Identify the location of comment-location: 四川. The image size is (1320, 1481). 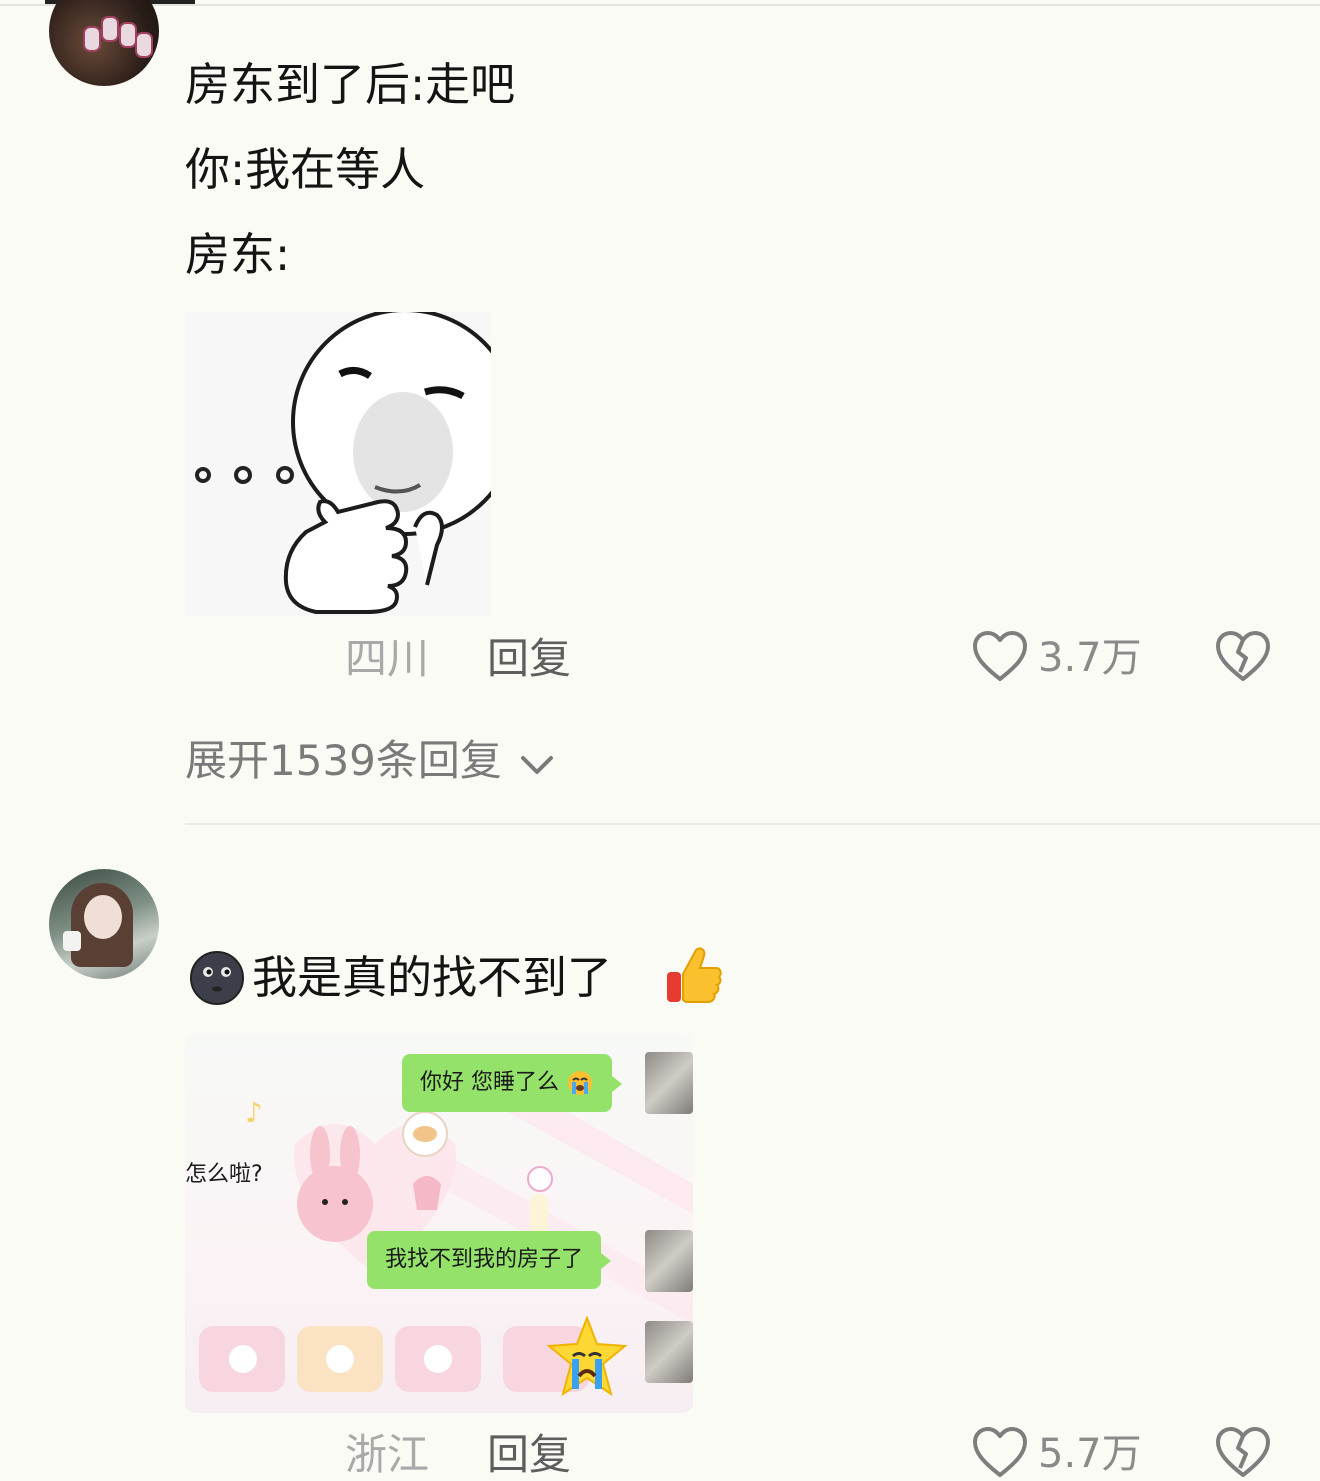
(387, 658).